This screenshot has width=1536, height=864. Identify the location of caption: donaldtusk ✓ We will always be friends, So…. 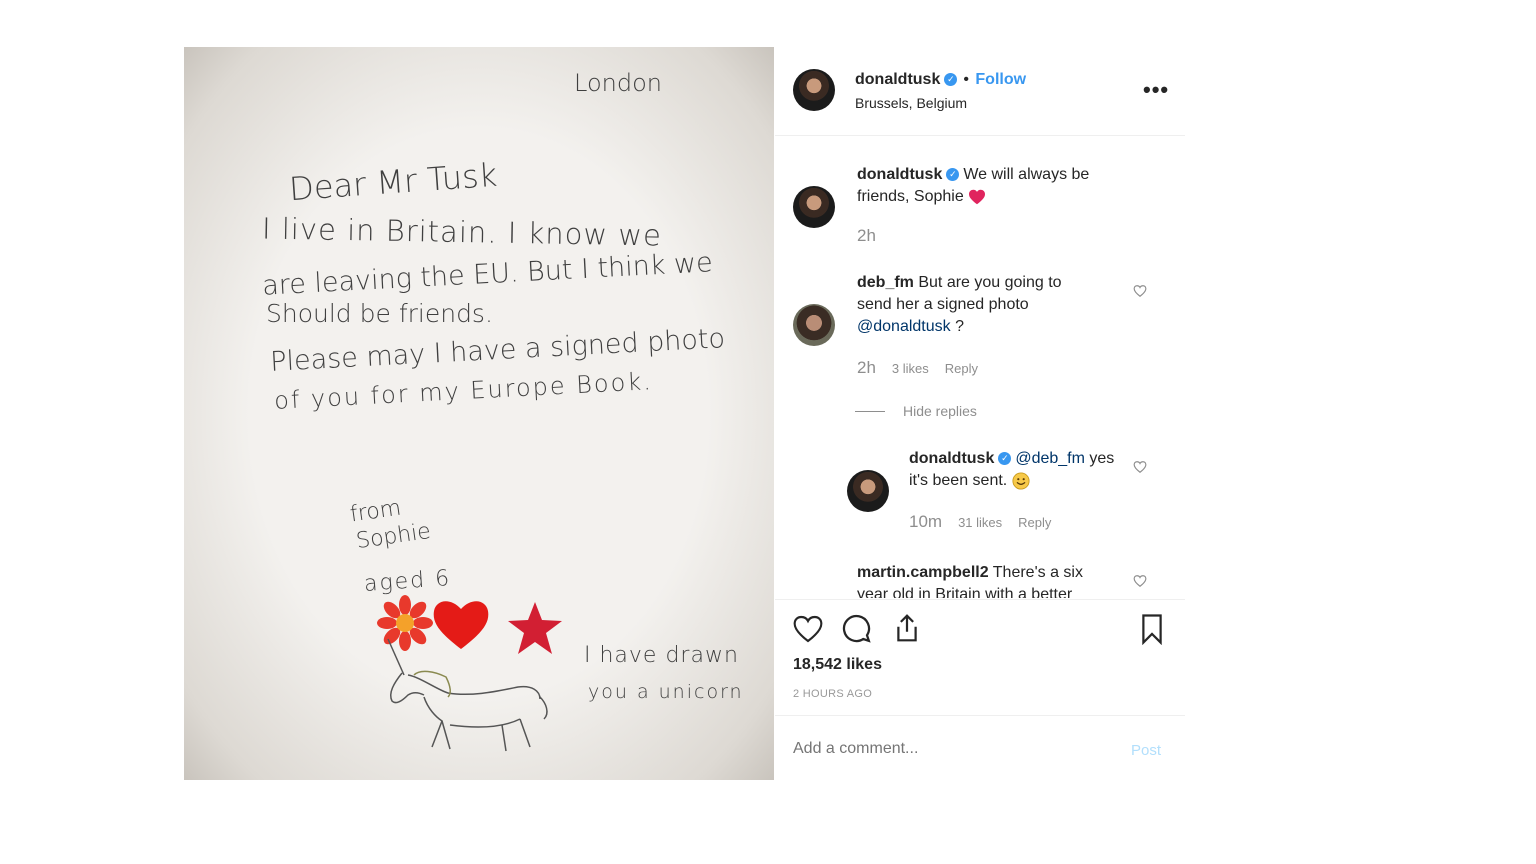
(992, 186).